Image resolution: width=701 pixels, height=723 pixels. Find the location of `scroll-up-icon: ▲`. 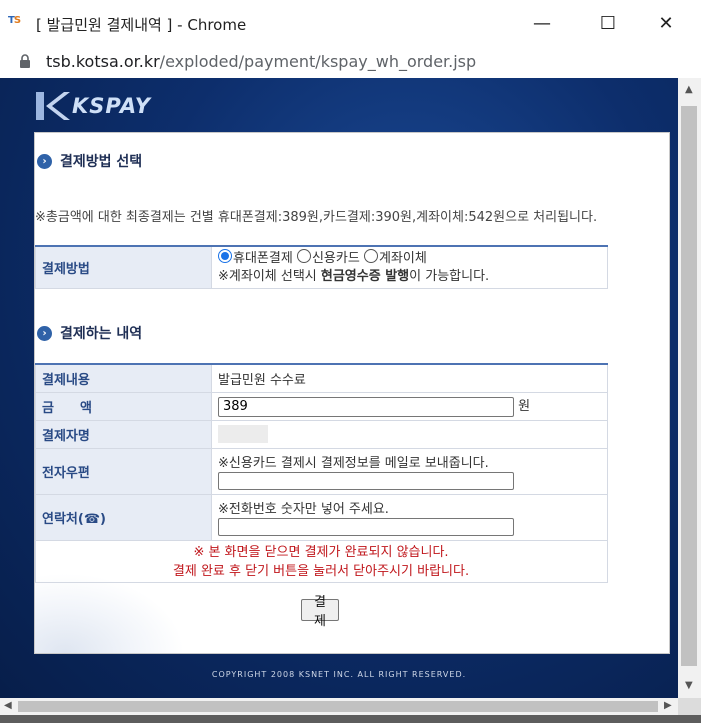

scroll-up-icon: ▲ is located at coordinates (689, 89).